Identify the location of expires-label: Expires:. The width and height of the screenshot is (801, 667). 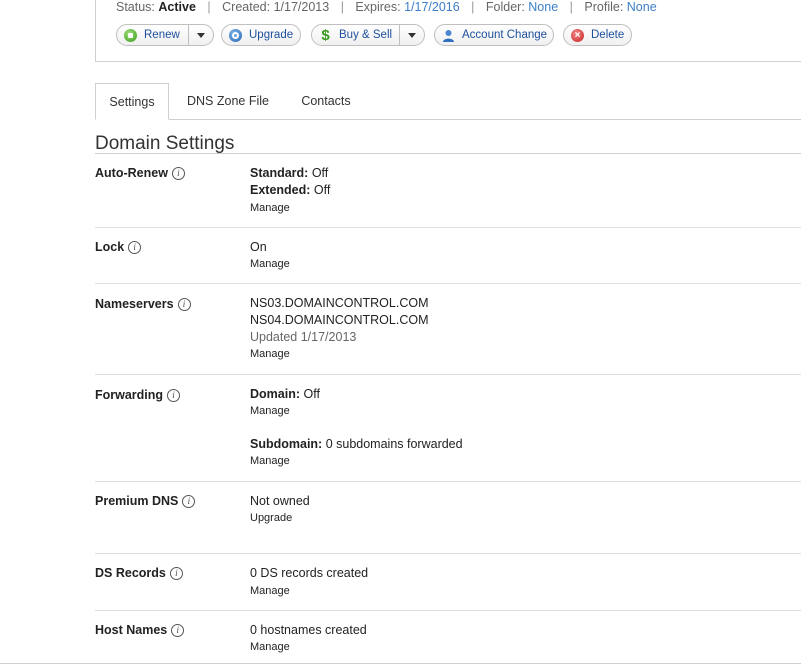
(378, 7).